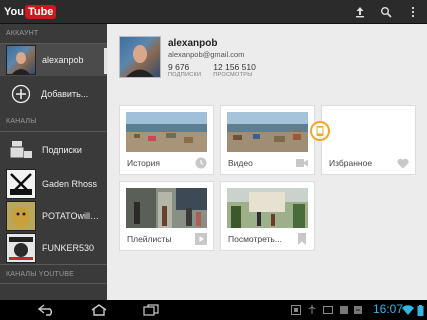 The image size is (427, 320). Describe the element at coordinates (143, 163) in the screenshot. I see `tile-history-label: История` at that location.